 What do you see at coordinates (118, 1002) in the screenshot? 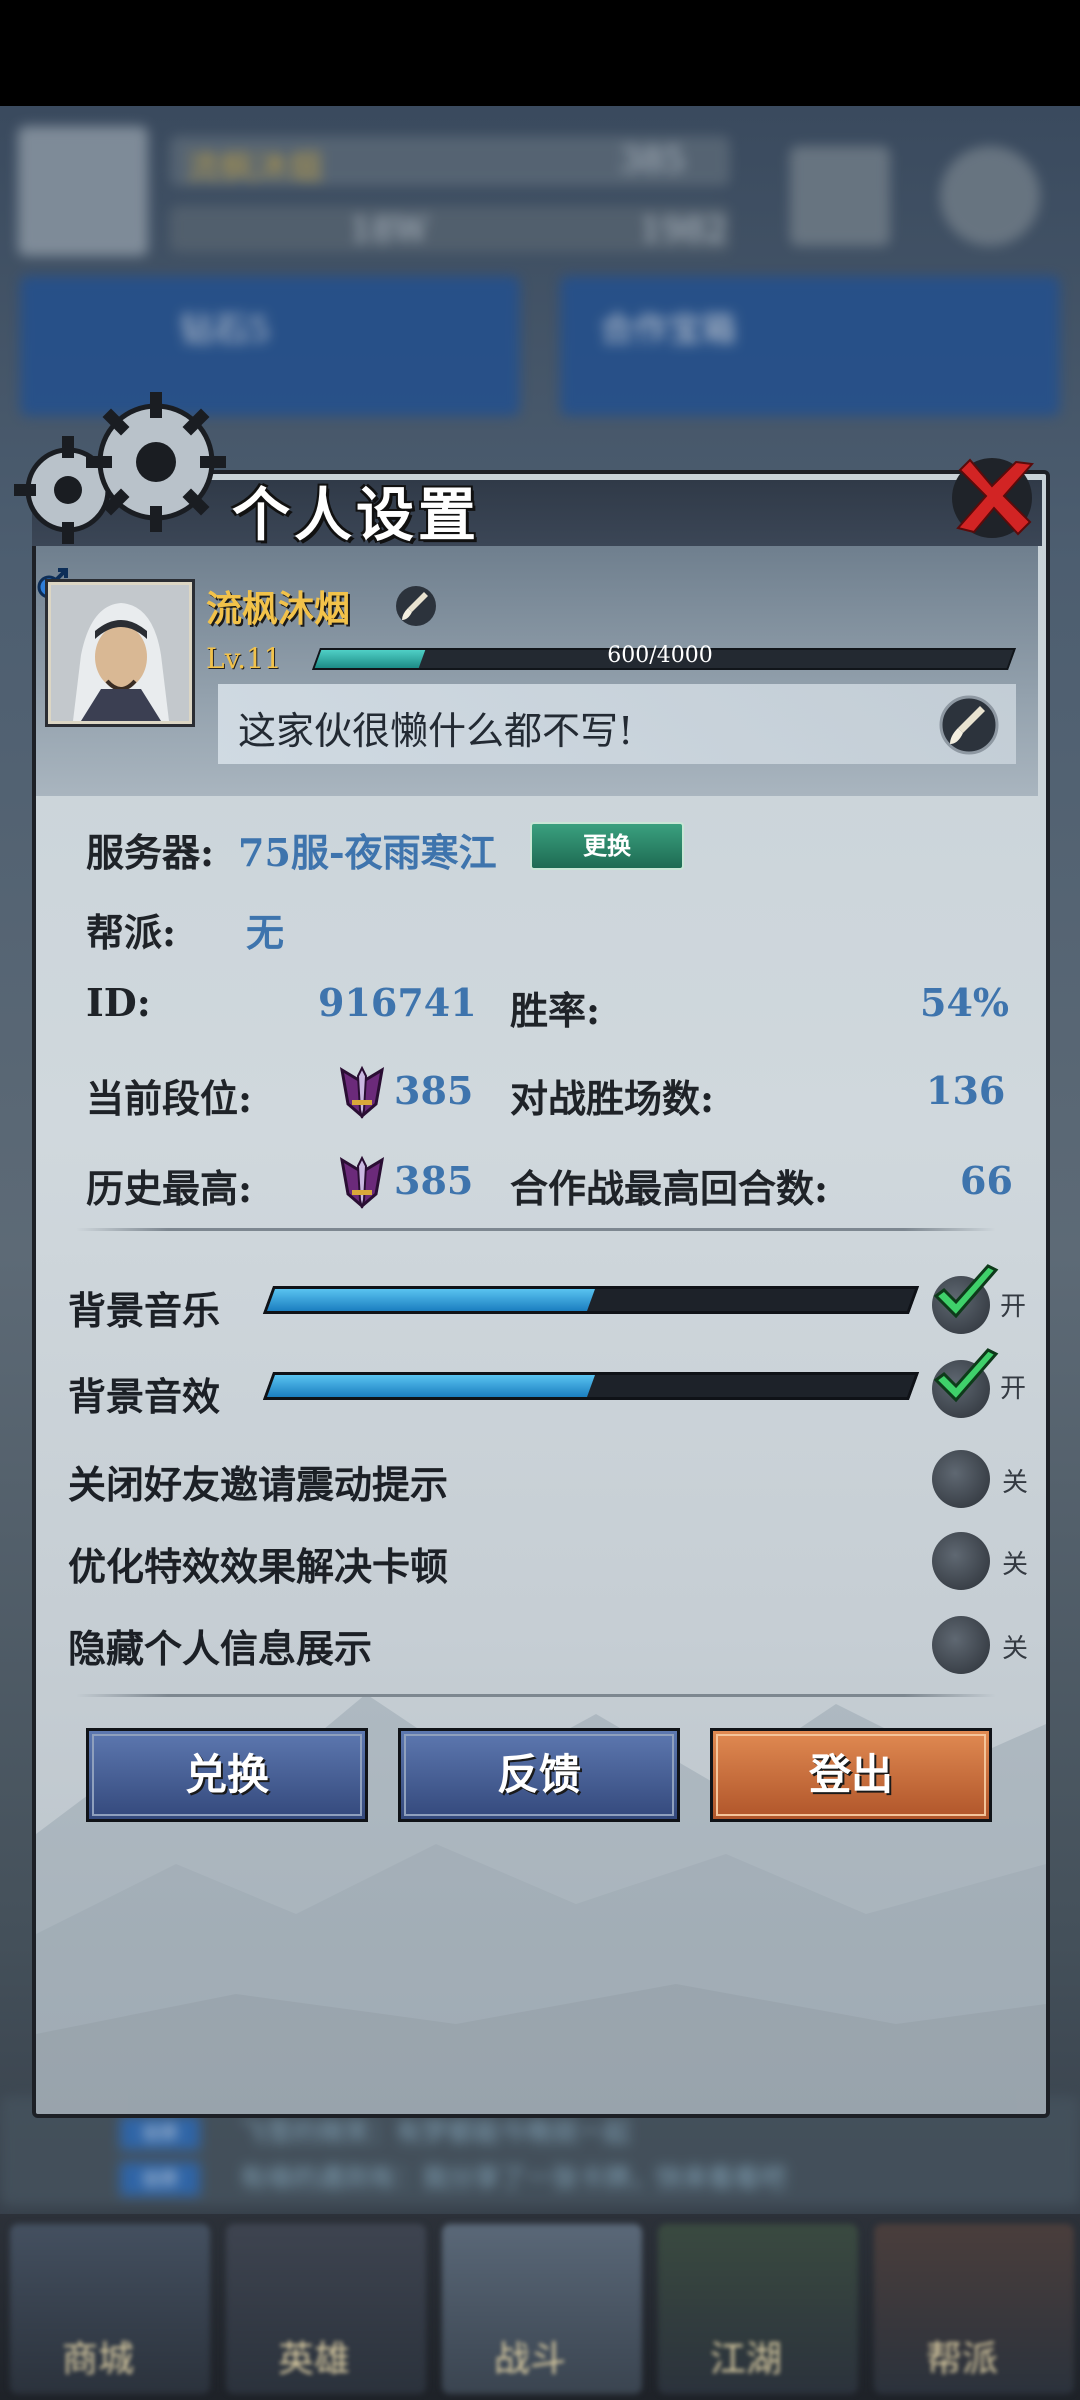
I see `id-label: ID:` at bounding box center [118, 1002].